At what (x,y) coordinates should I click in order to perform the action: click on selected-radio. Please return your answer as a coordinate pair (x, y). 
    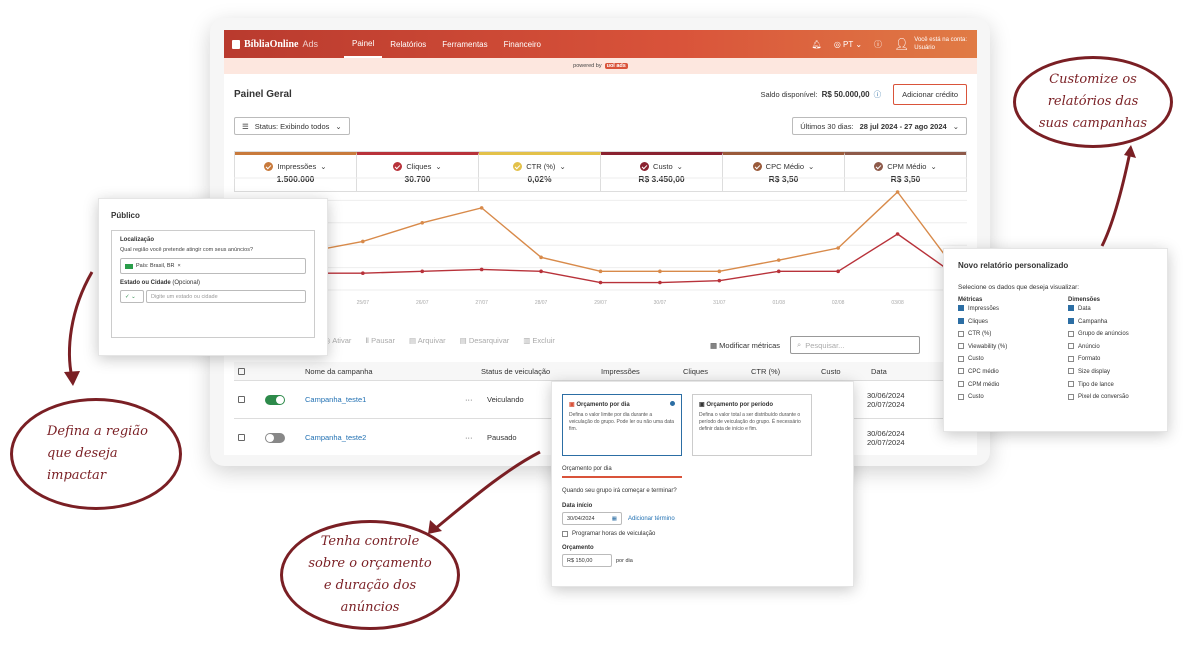
    Looking at the image, I should click on (672, 403).